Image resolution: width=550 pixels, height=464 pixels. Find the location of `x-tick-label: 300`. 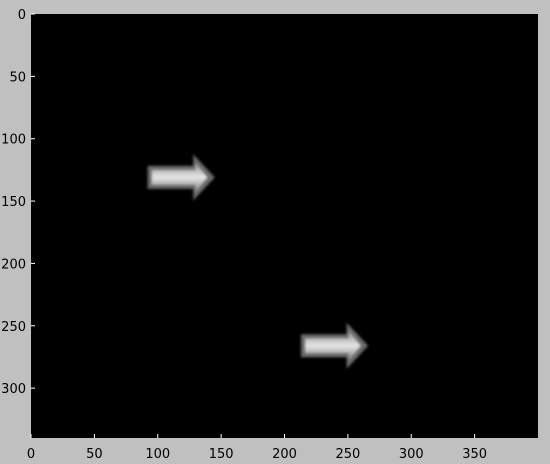

x-tick-label: 300 is located at coordinates (411, 454).